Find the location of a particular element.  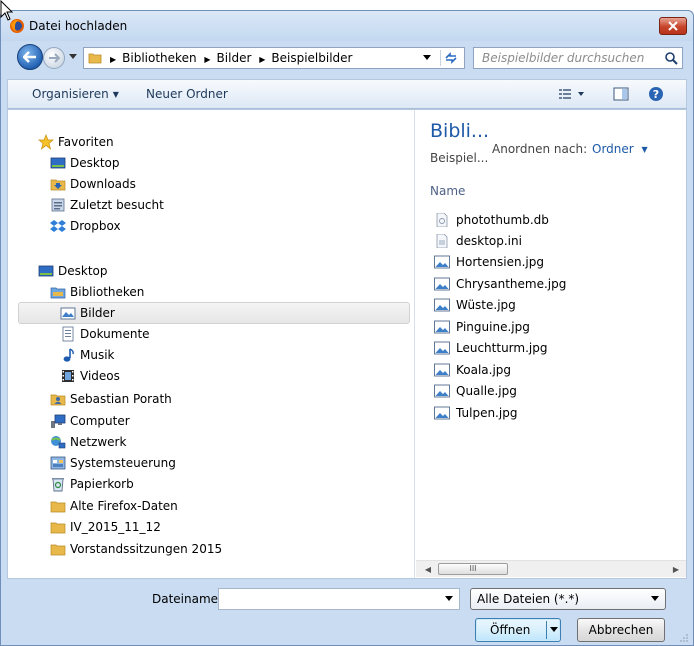

arrow-right-icon is located at coordinates (54, 58).